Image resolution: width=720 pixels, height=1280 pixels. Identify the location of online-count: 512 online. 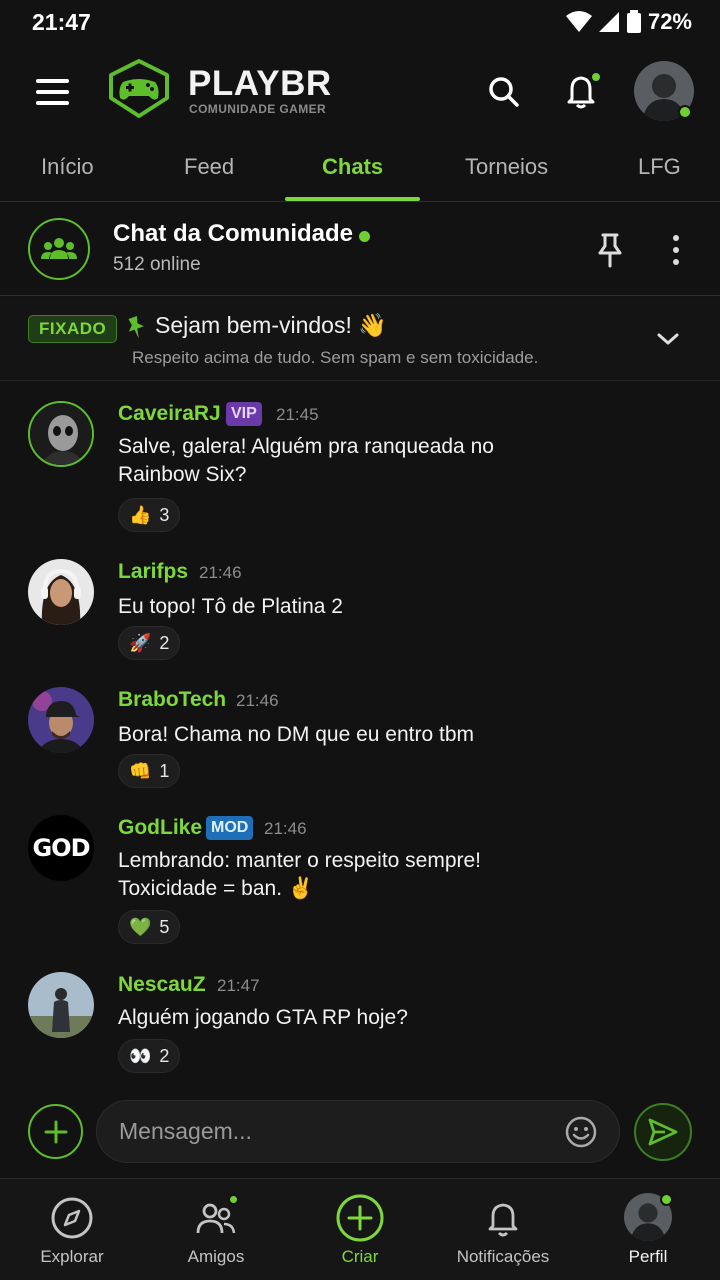
(157, 264).